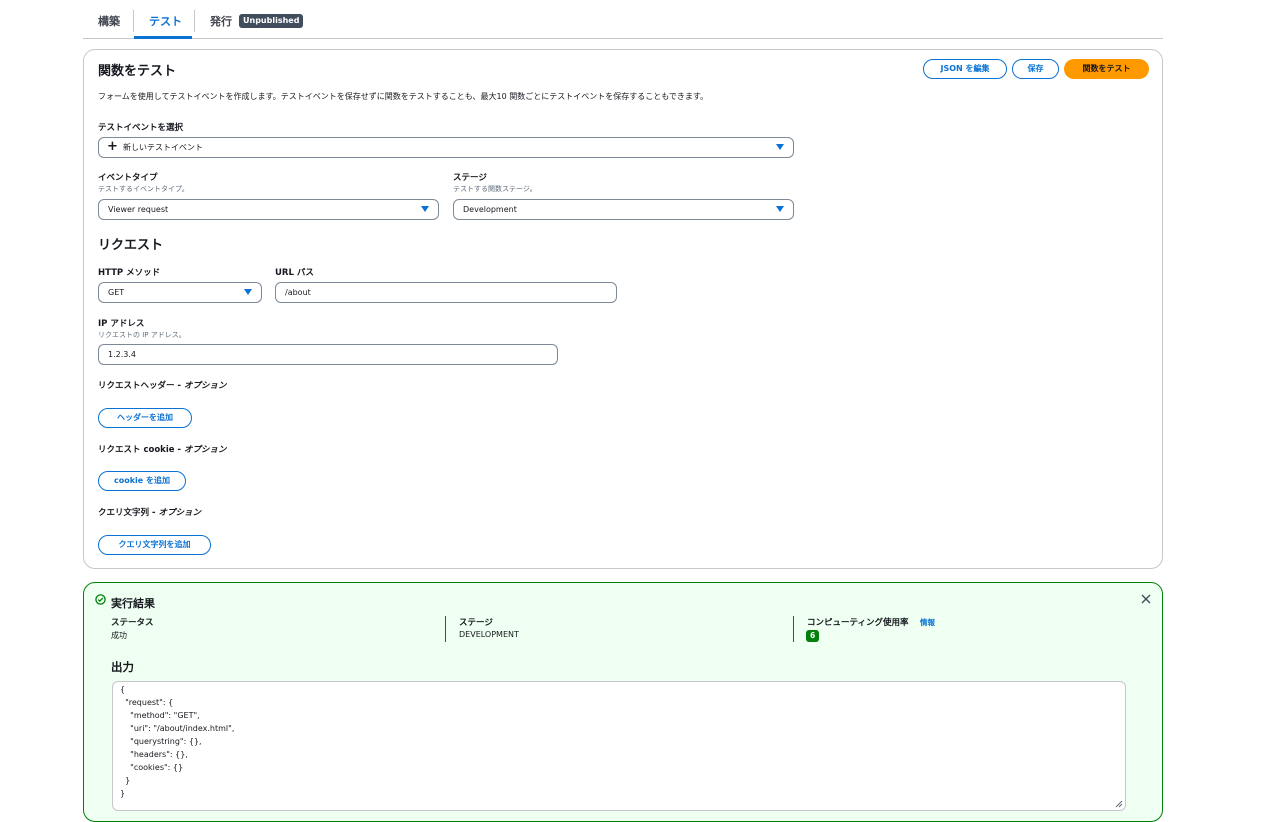  What do you see at coordinates (112, 146) in the screenshot?
I see `plus-icon: +` at bounding box center [112, 146].